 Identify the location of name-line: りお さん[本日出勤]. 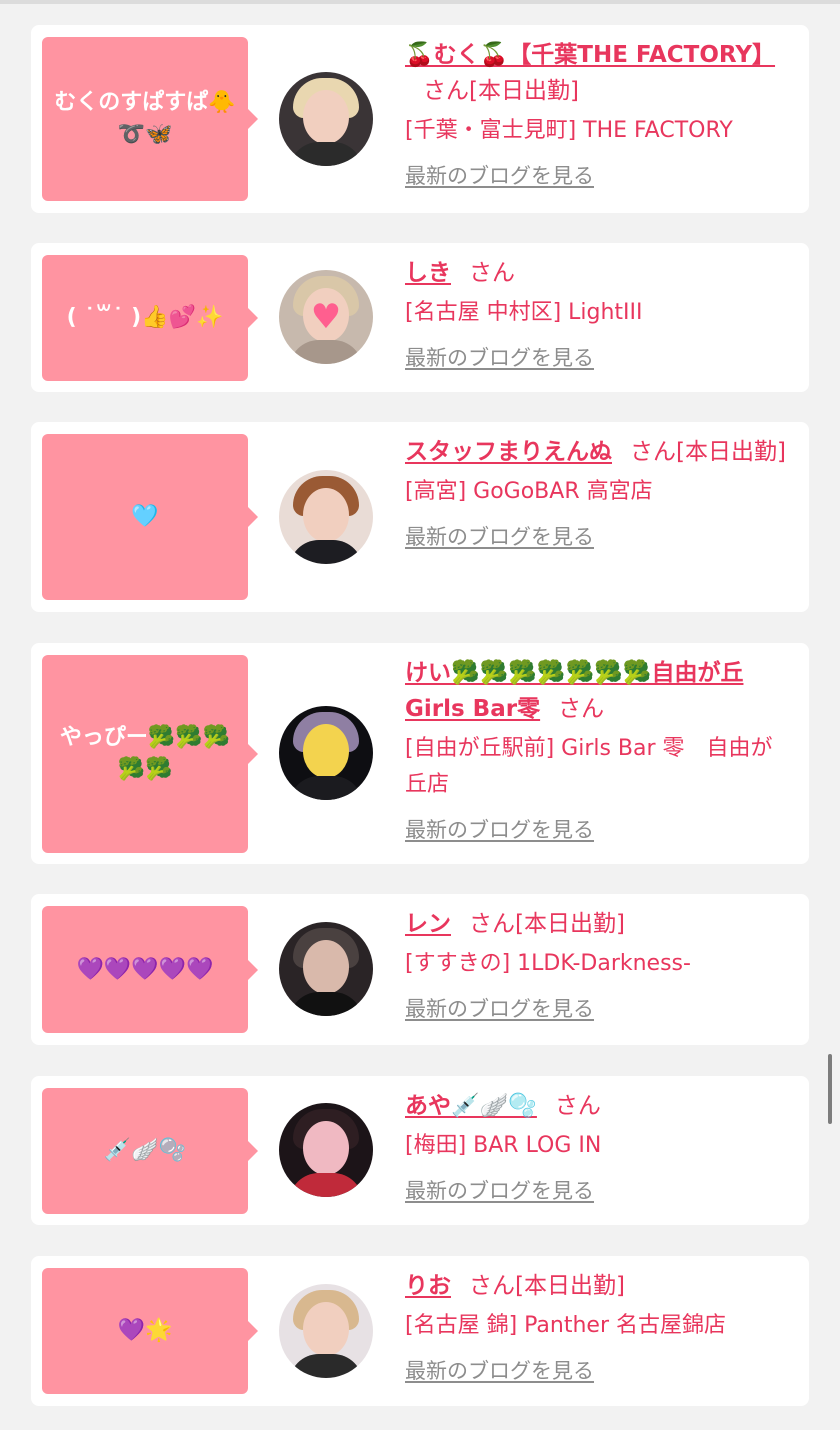
(598, 1286).